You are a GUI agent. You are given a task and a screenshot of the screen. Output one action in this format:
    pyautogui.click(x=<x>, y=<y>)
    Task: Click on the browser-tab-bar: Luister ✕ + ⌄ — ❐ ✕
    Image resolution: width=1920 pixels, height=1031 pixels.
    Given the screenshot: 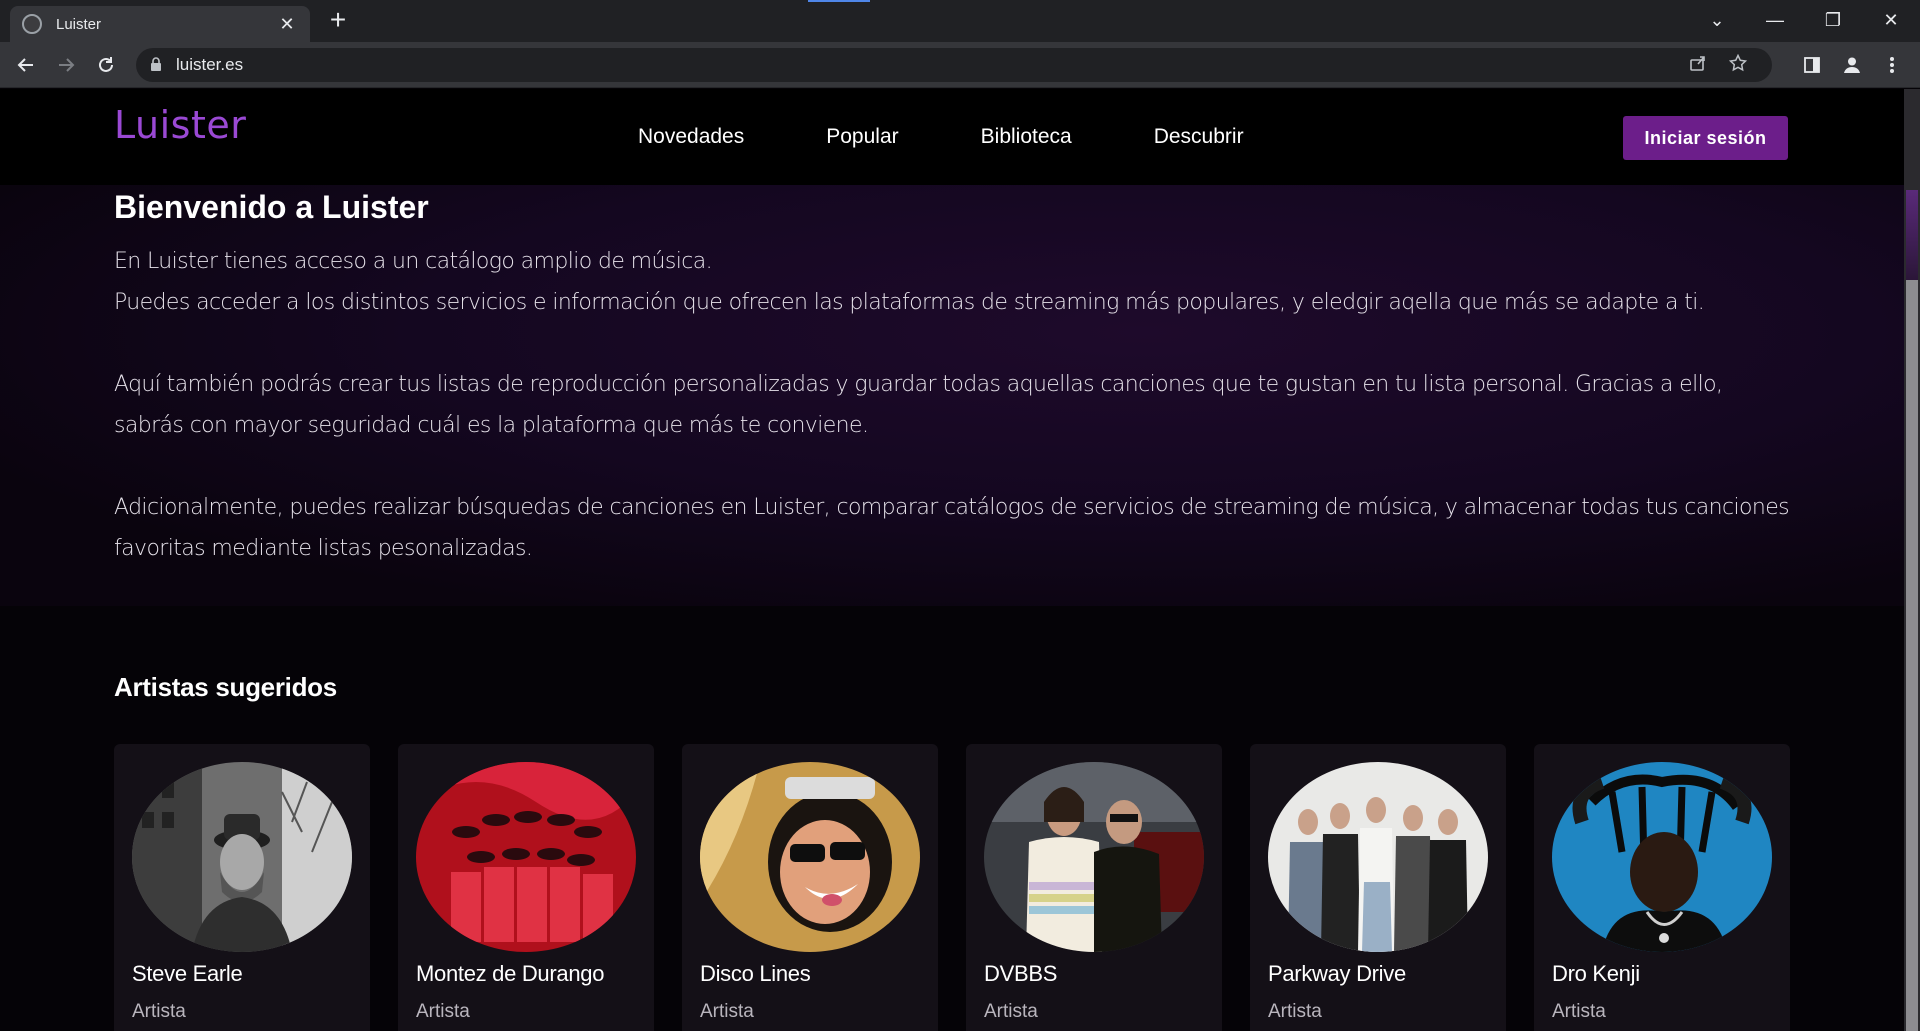 What is the action you would take?
    pyautogui.click(x=960, y=21)
    